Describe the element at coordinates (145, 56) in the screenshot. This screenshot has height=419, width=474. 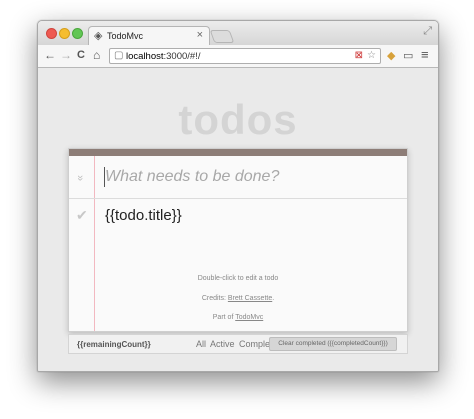
I see `url-host: localhost` at that location.